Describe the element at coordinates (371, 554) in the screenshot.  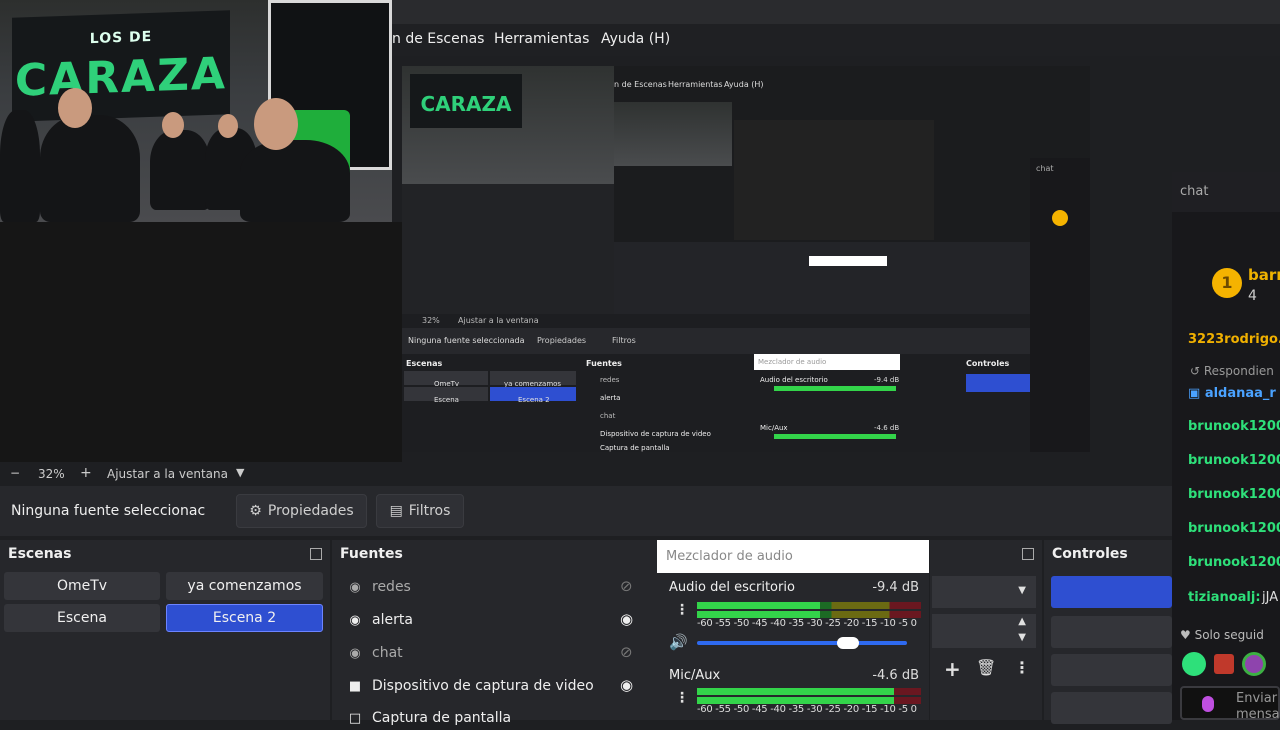
I see `sources-title: Fuentes` at that location.